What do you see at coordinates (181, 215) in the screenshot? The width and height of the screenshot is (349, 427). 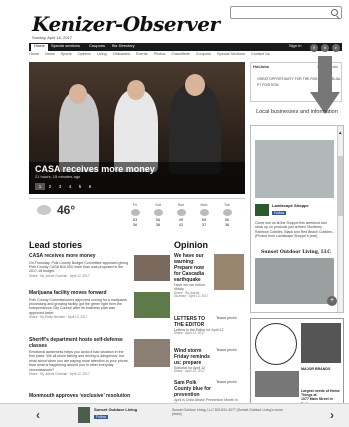 I see `forecast-day: Sun 49 42` at bounding box center [181, 215].